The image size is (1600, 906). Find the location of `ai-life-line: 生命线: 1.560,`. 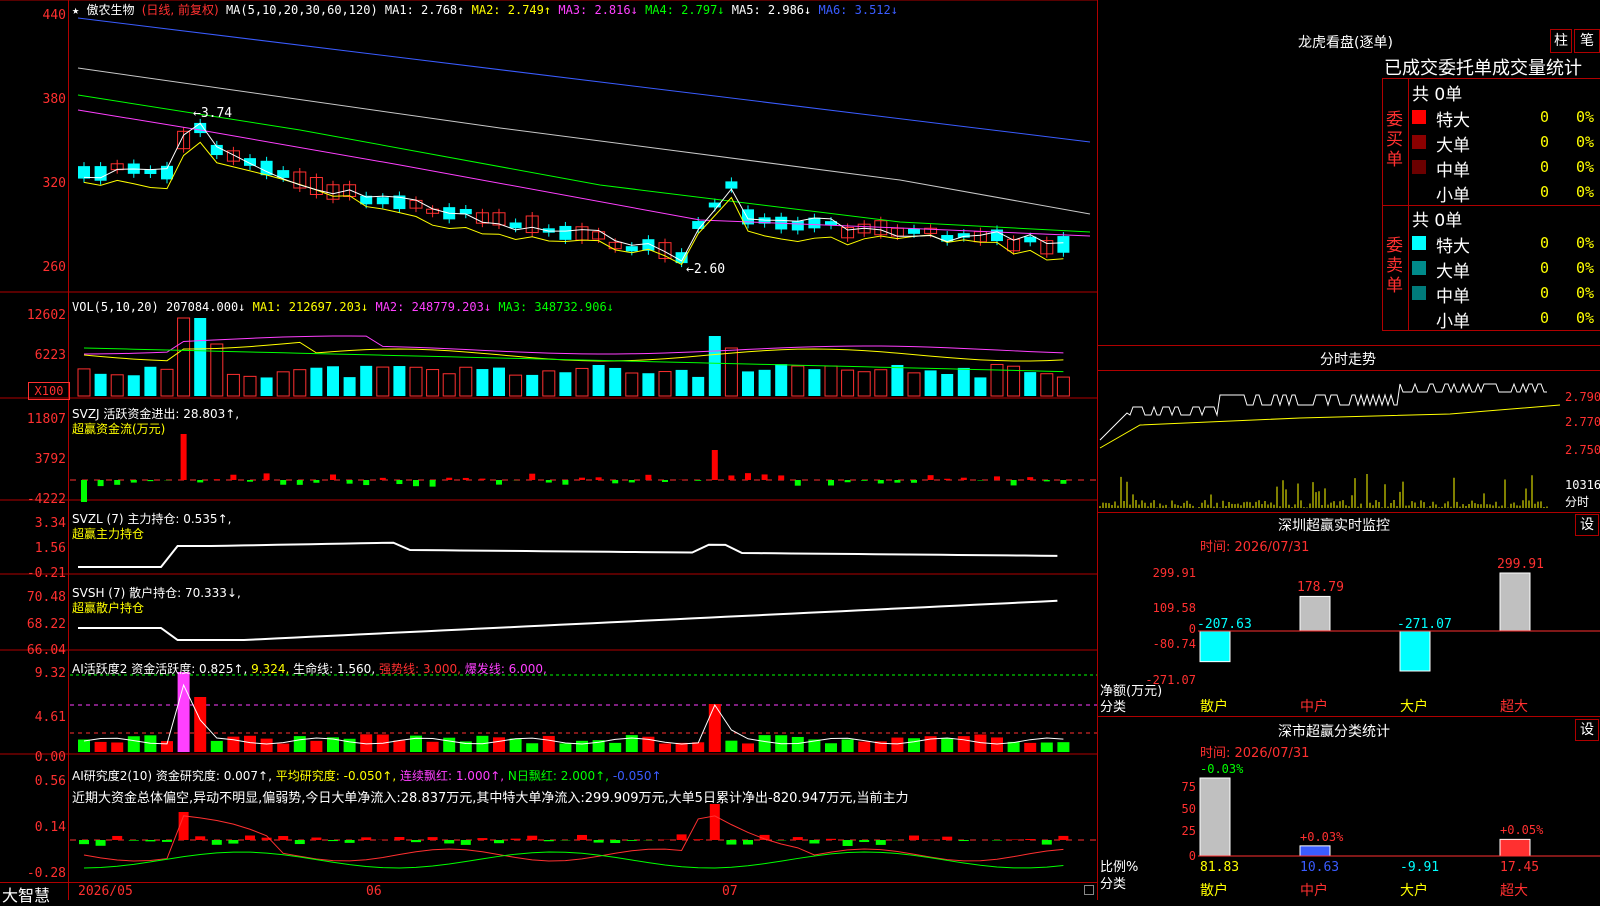

ai-life-line: 生命线: 1.560, is located at coordinates (334, 669).